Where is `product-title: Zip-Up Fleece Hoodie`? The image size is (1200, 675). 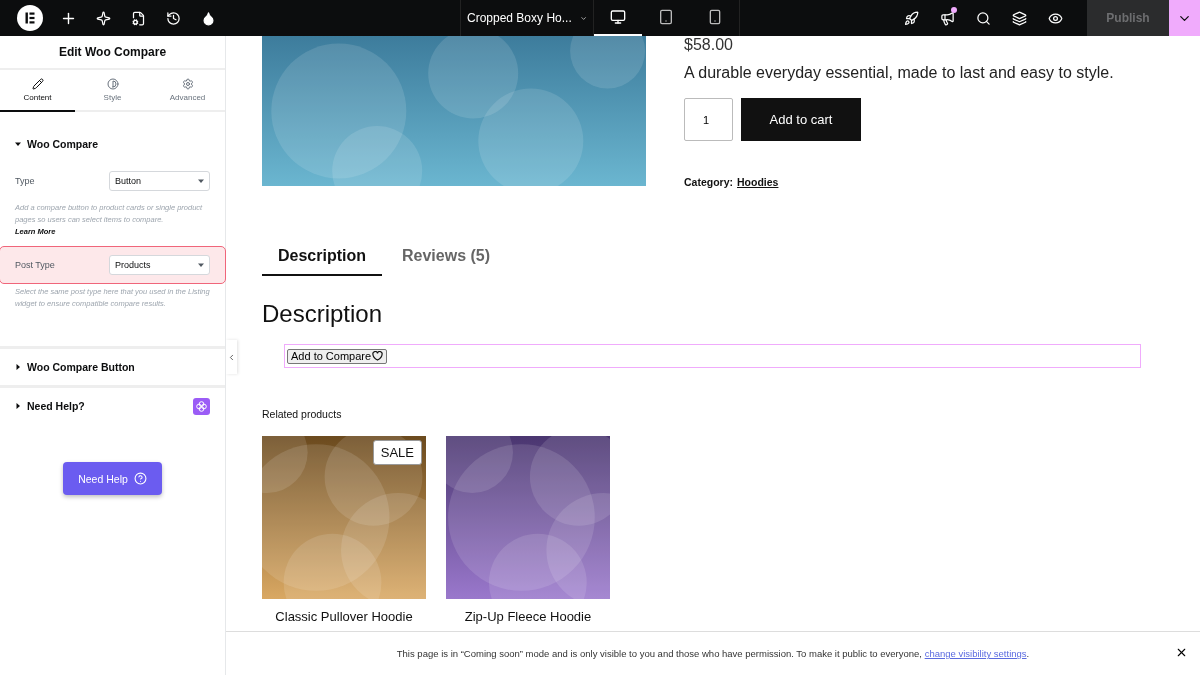 product-title: Zip-Up Fleece Hoodie is located at coordinates (528, 616).